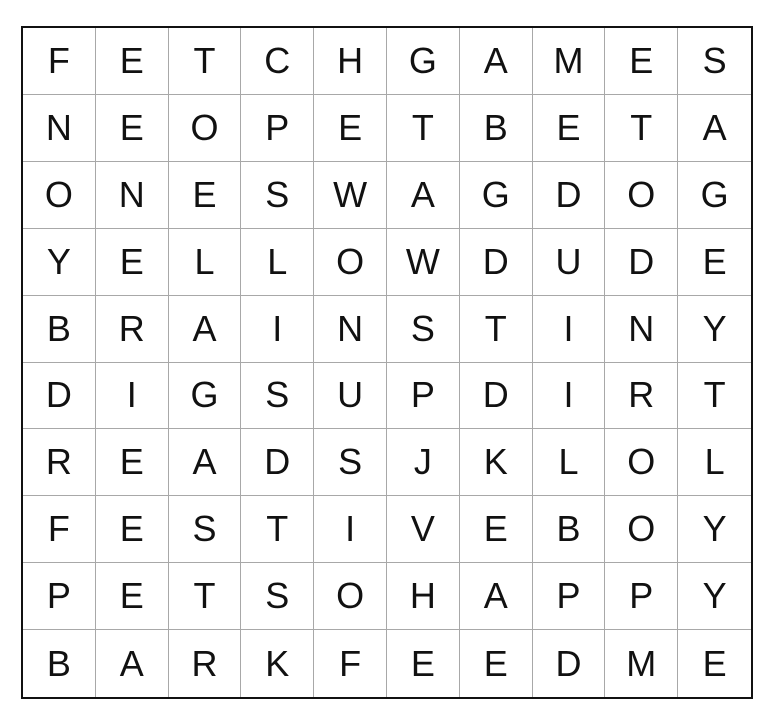  I want to click on grid-cell-r4-c8: U, so click(569, 262).